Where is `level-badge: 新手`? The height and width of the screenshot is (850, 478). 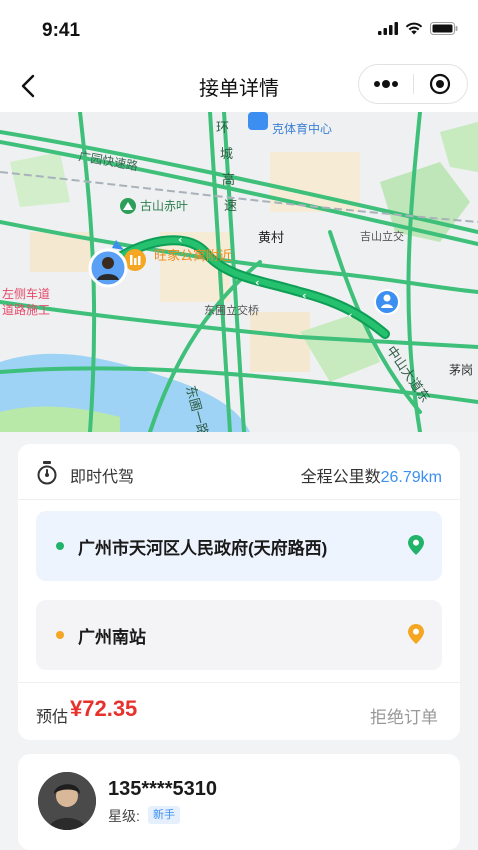 level-badge: 新手 is located at coordinates (164, 815).